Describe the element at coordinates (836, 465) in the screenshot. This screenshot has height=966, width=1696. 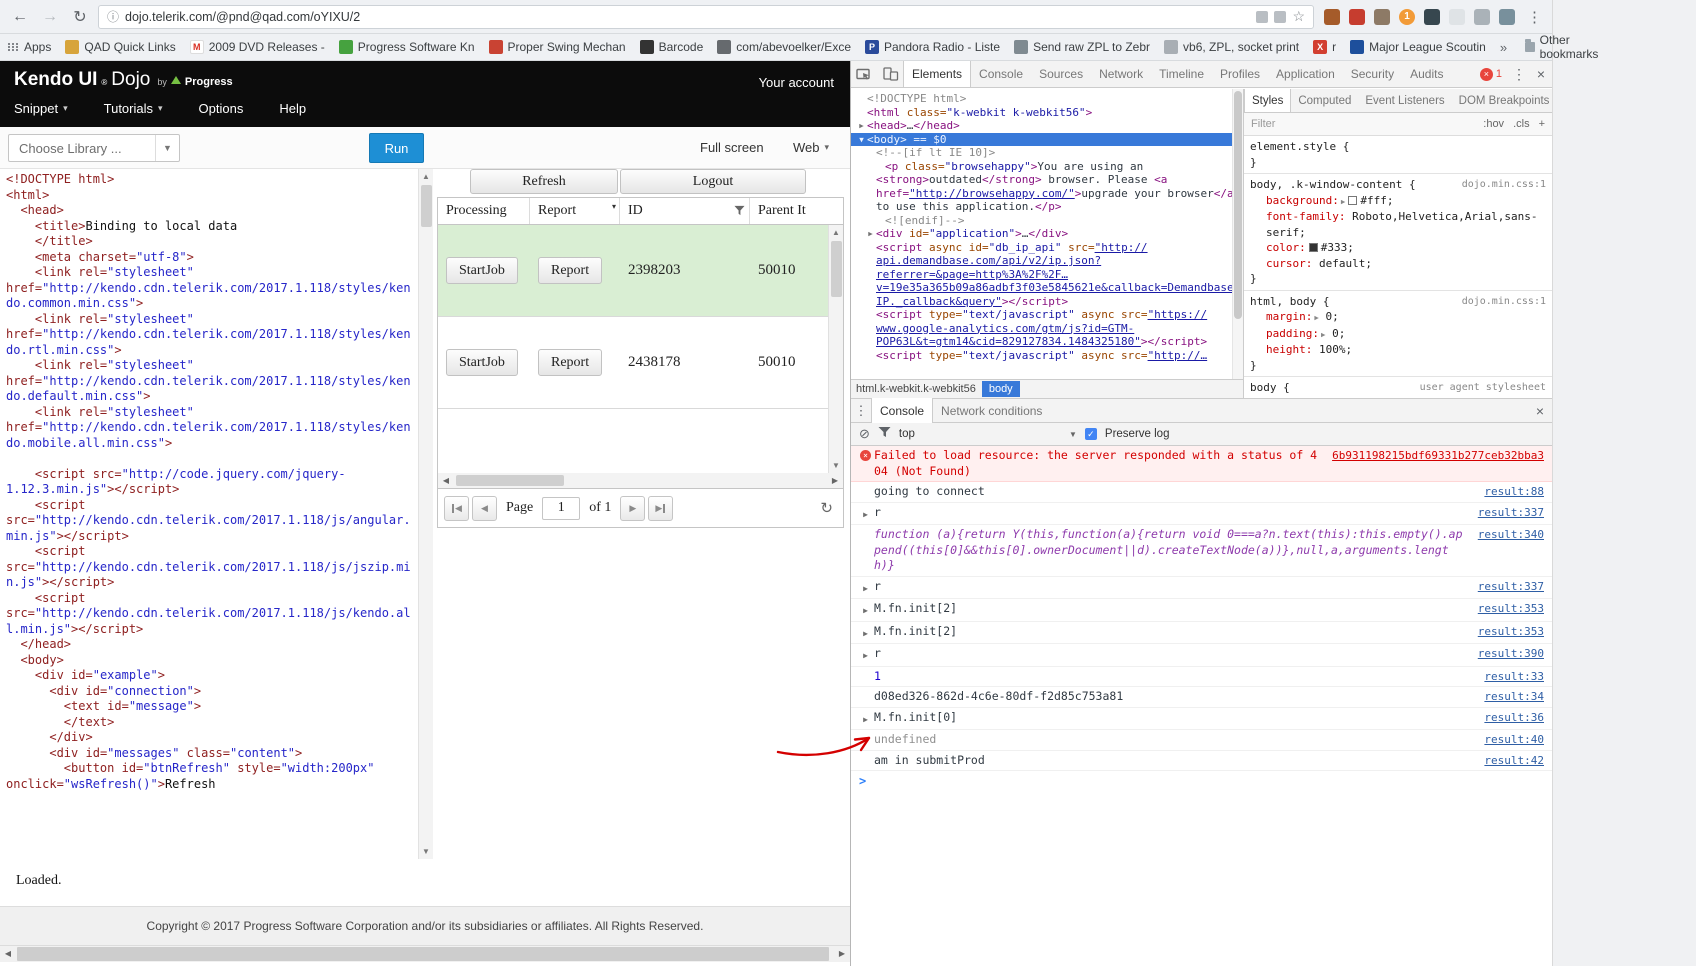
I see `scroll-down-arrow: ▼` at that location.